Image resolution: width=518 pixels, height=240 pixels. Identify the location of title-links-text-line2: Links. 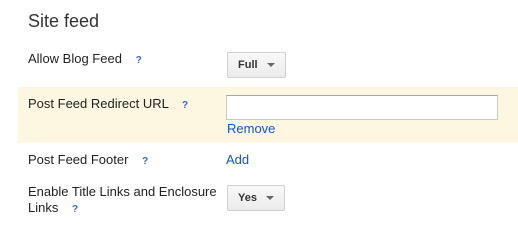
(43, 207).